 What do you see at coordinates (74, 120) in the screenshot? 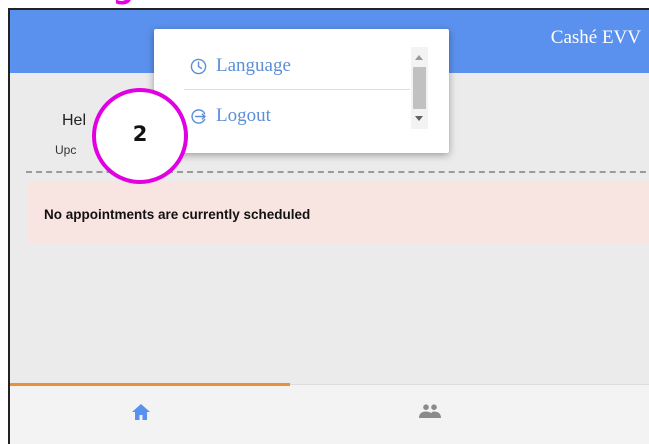
I see `greeting-text: Hel` at bounding box center [74, 120].